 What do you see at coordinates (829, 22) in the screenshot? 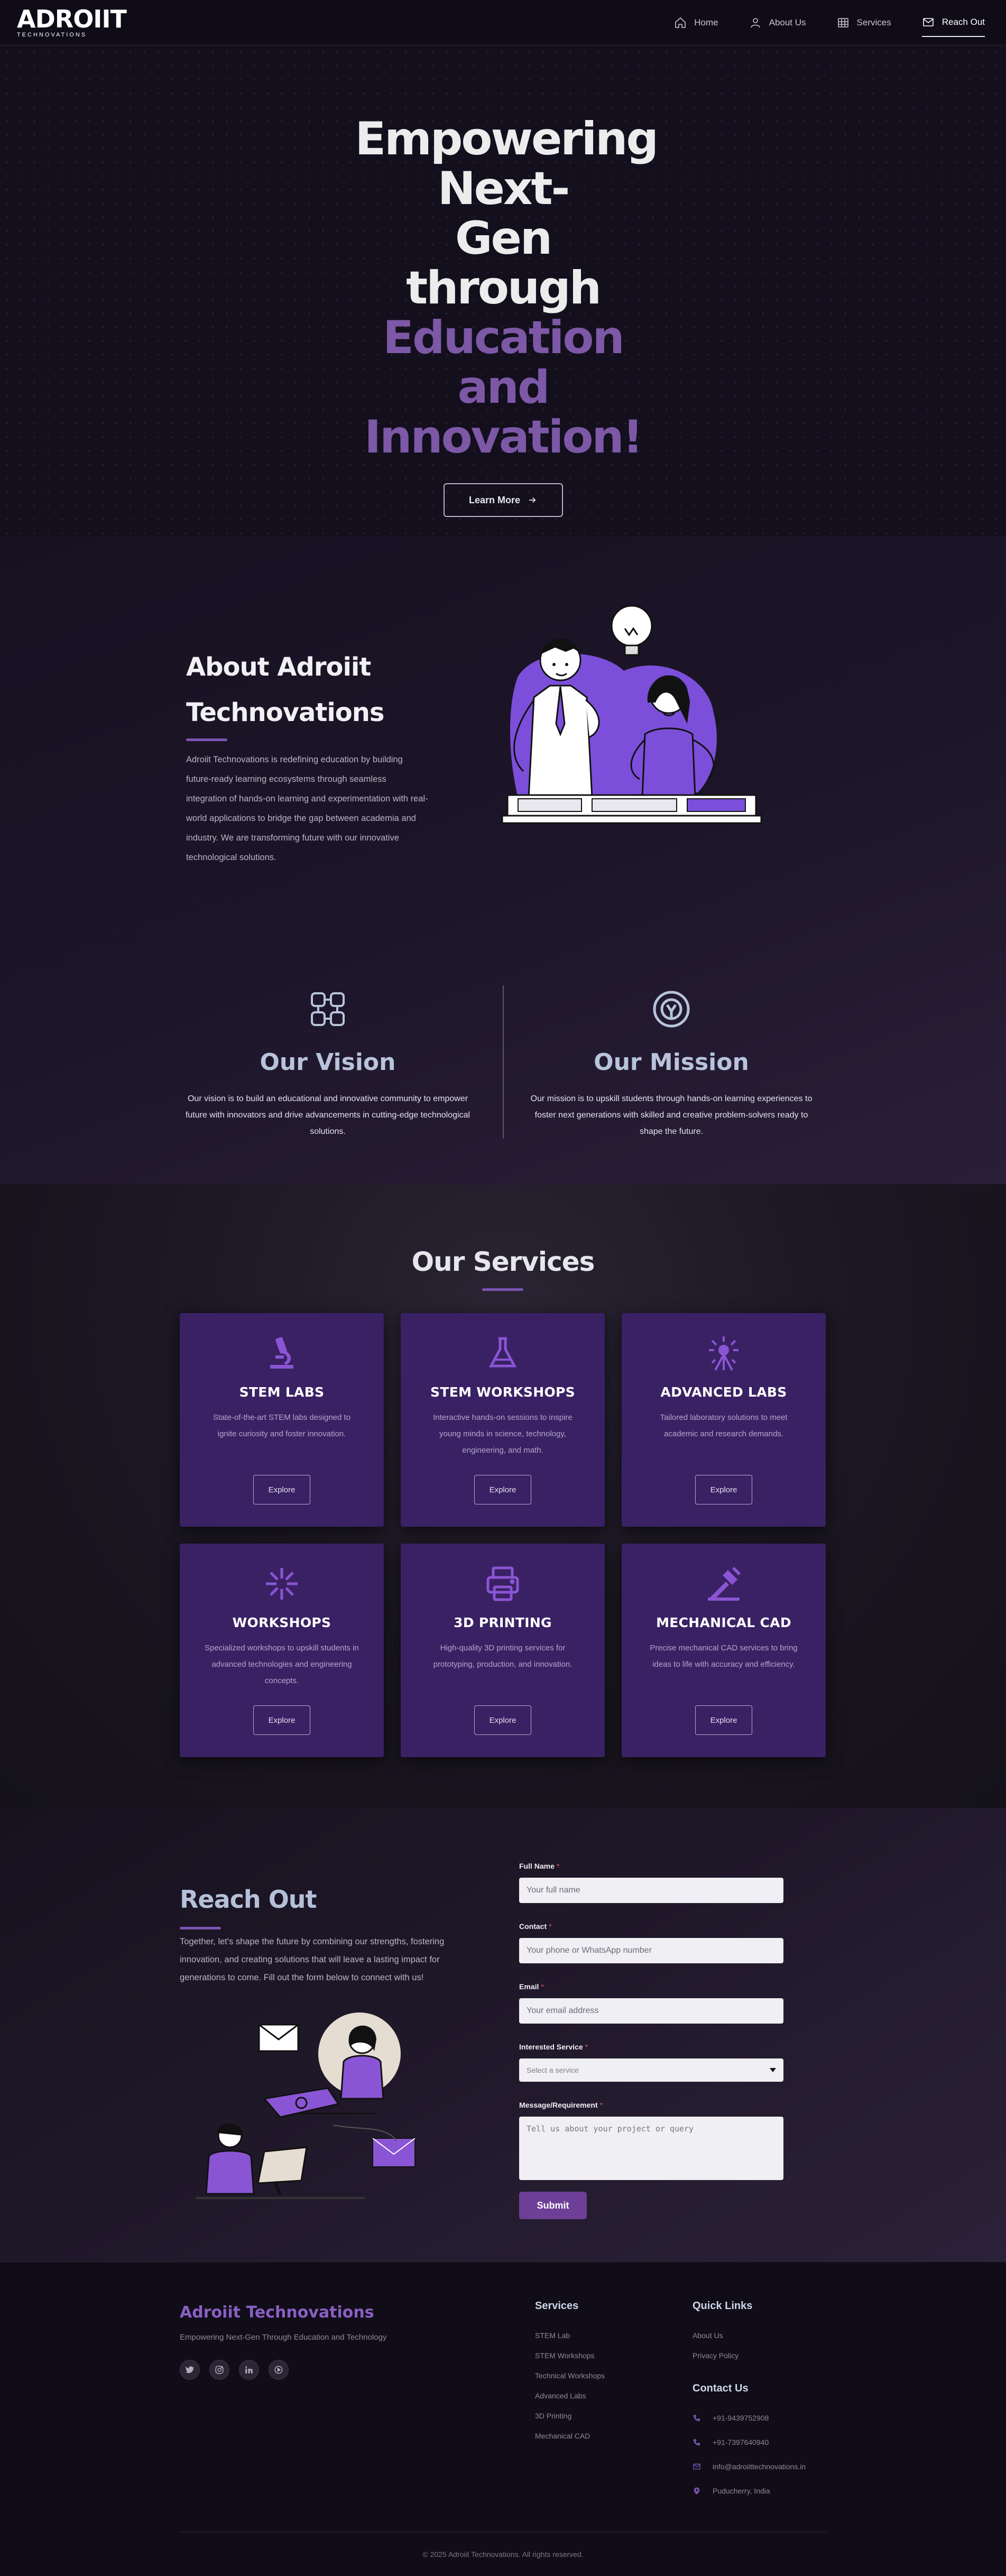
I see `nav-links: Home About Us Services Reach Out` at bounding box center [829, 22].